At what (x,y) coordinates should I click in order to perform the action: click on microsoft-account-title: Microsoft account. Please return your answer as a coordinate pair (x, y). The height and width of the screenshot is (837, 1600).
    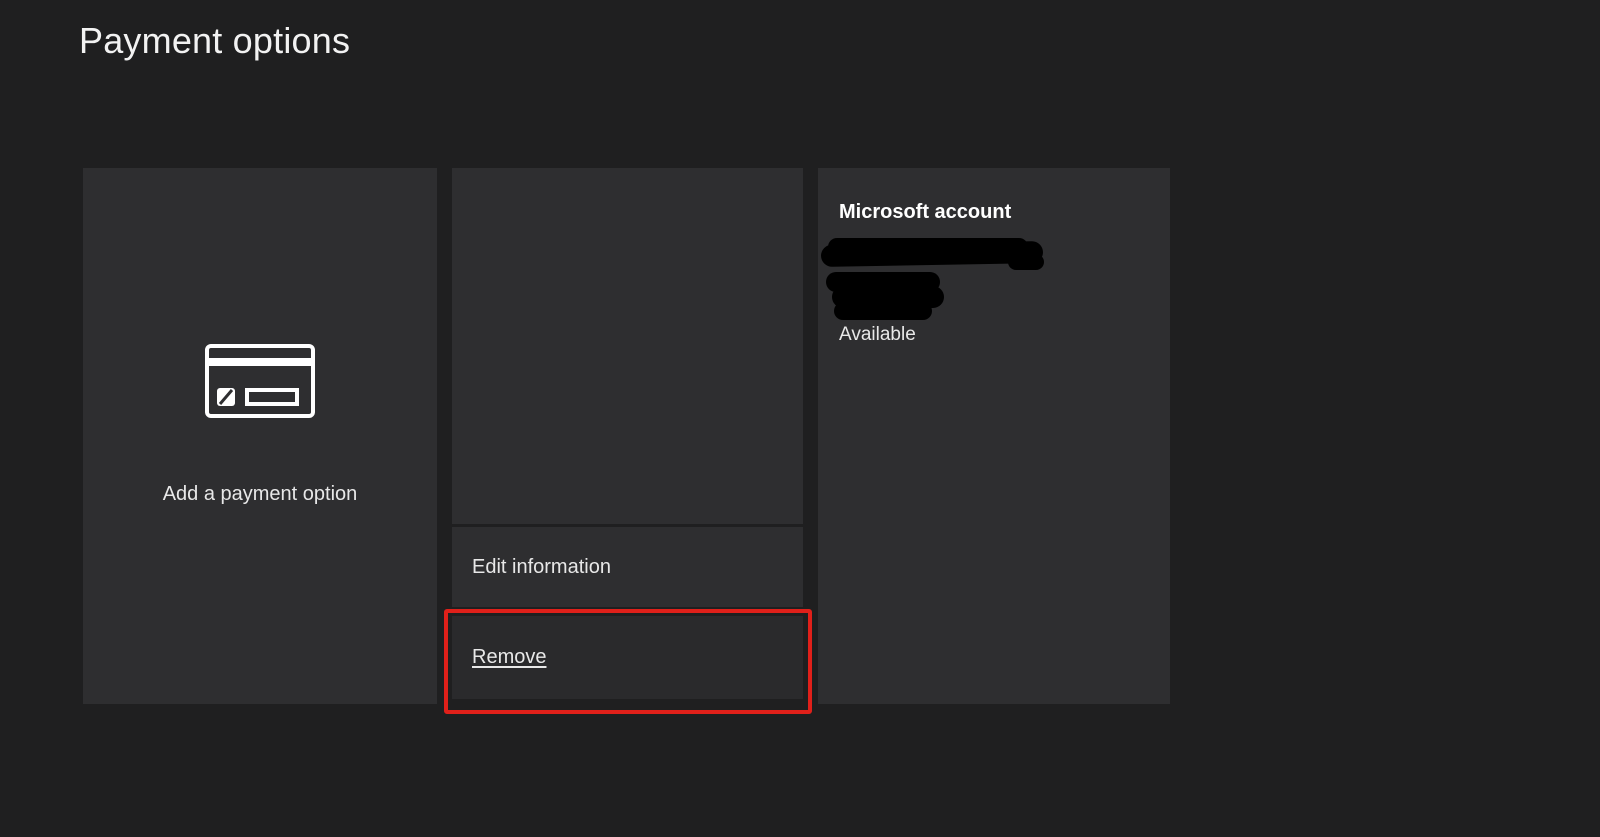
    Looking at the image, I should click on (925, 212).